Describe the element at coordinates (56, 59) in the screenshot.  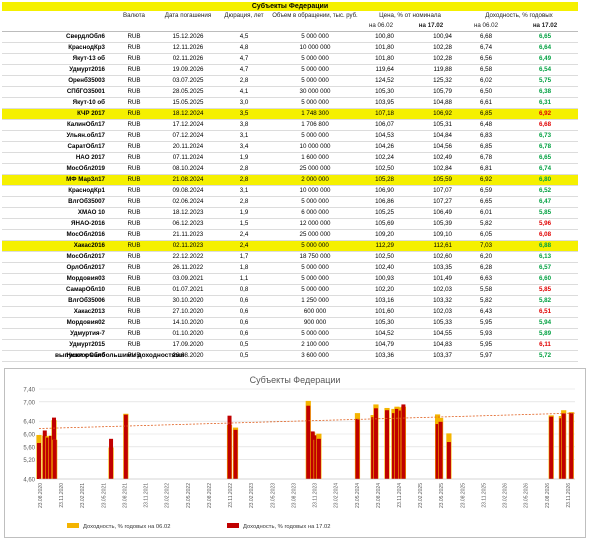
I see `bond-name: Якут-13 об` at that location.